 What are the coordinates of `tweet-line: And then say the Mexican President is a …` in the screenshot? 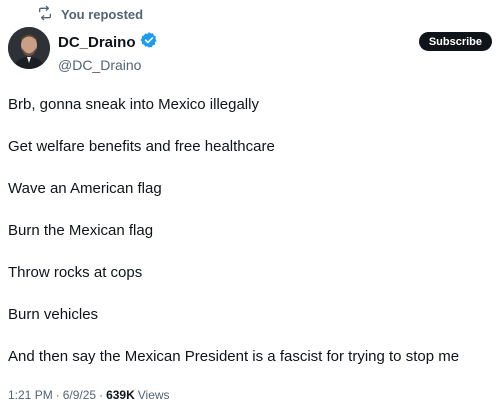 It's located at (234, 356).